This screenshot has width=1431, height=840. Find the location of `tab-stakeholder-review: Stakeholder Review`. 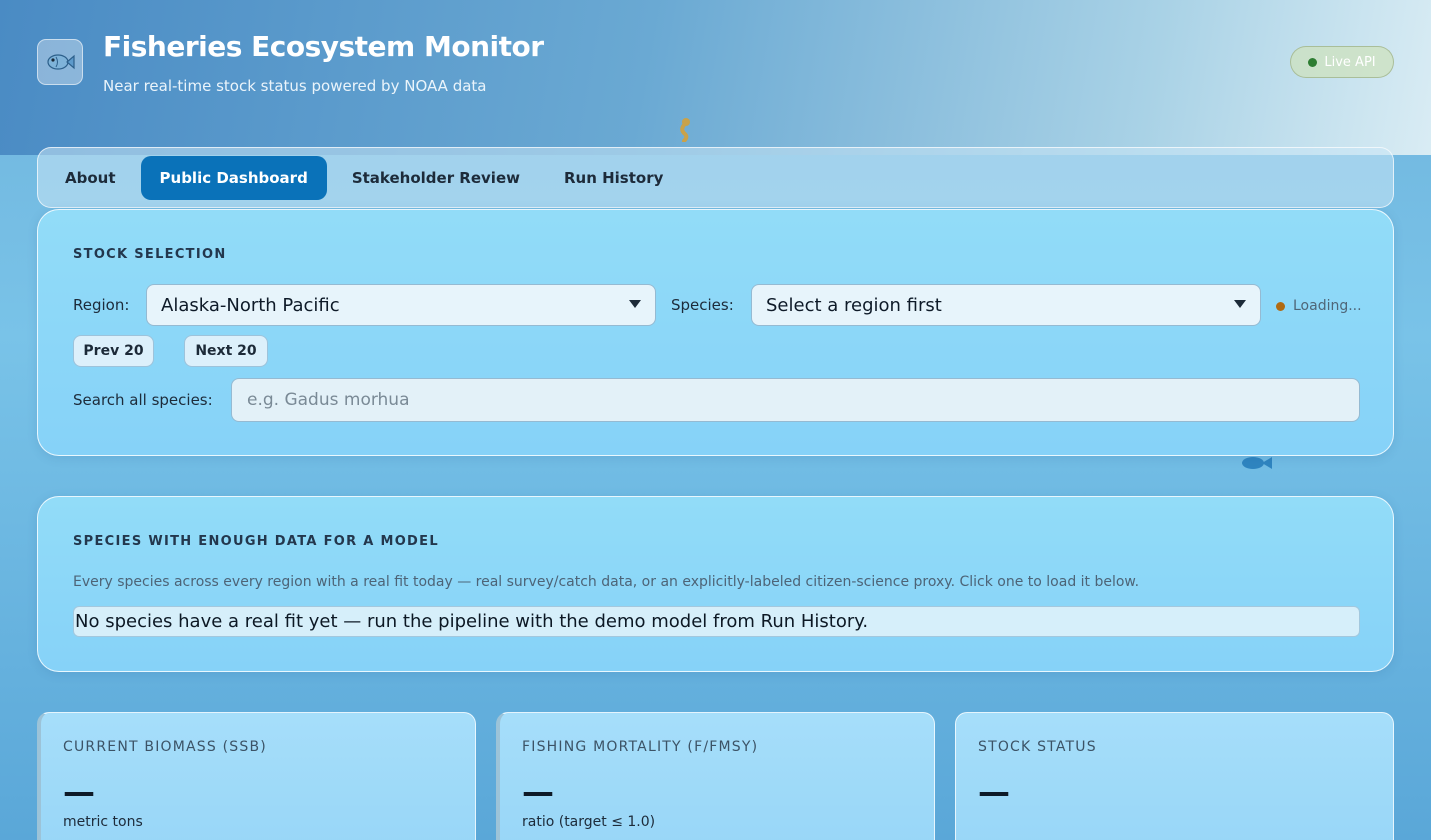

tab-stakeholder-review: Stakeholder Review is located at coordinates (436, 178).